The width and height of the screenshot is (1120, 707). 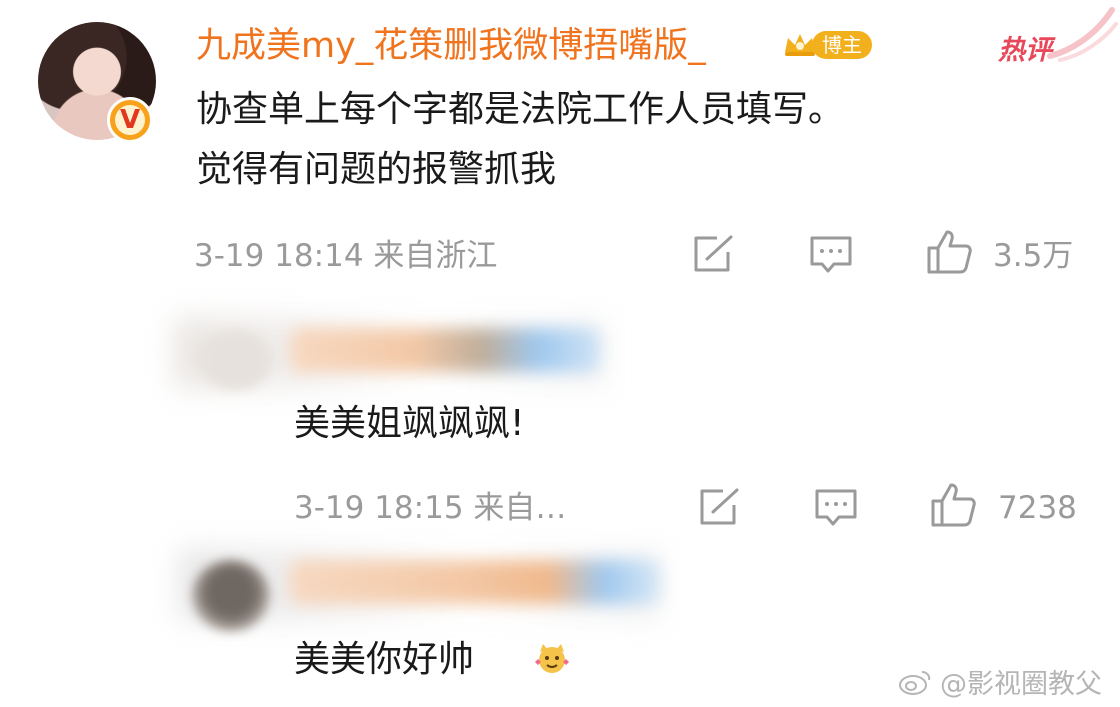 What do you see at coordinates (376, 169) in the screenshot?
I see `comment-text-line-2: 觉得有问题的报警抓我` at bounding box center [376, 169].